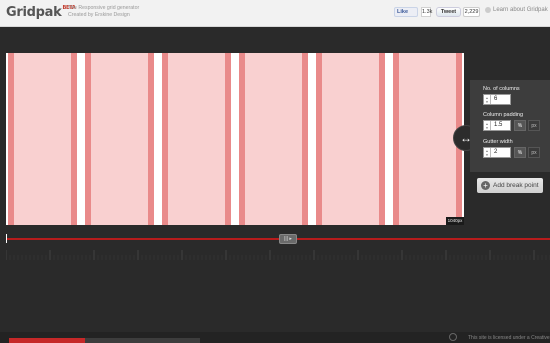 This screenshot has height=343, width=550. Describe the element at coordinates (500, 125) in the screenshot. I see `padding-value: 1.5` at that location.